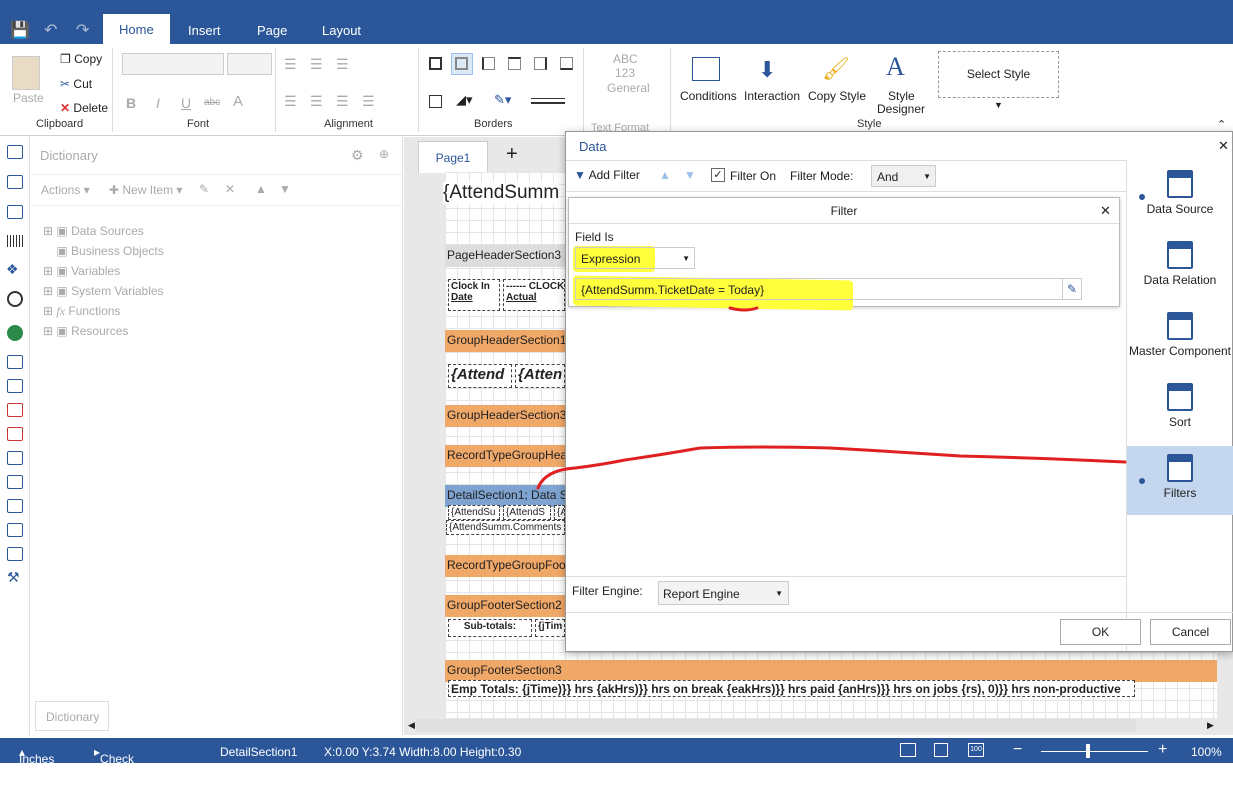 This screenshot has width=1233, height=794. What do you see at coordinates (50, 30) in the screenshot?
I see `undo-icon: ↶` at bounding box center [50, 30].